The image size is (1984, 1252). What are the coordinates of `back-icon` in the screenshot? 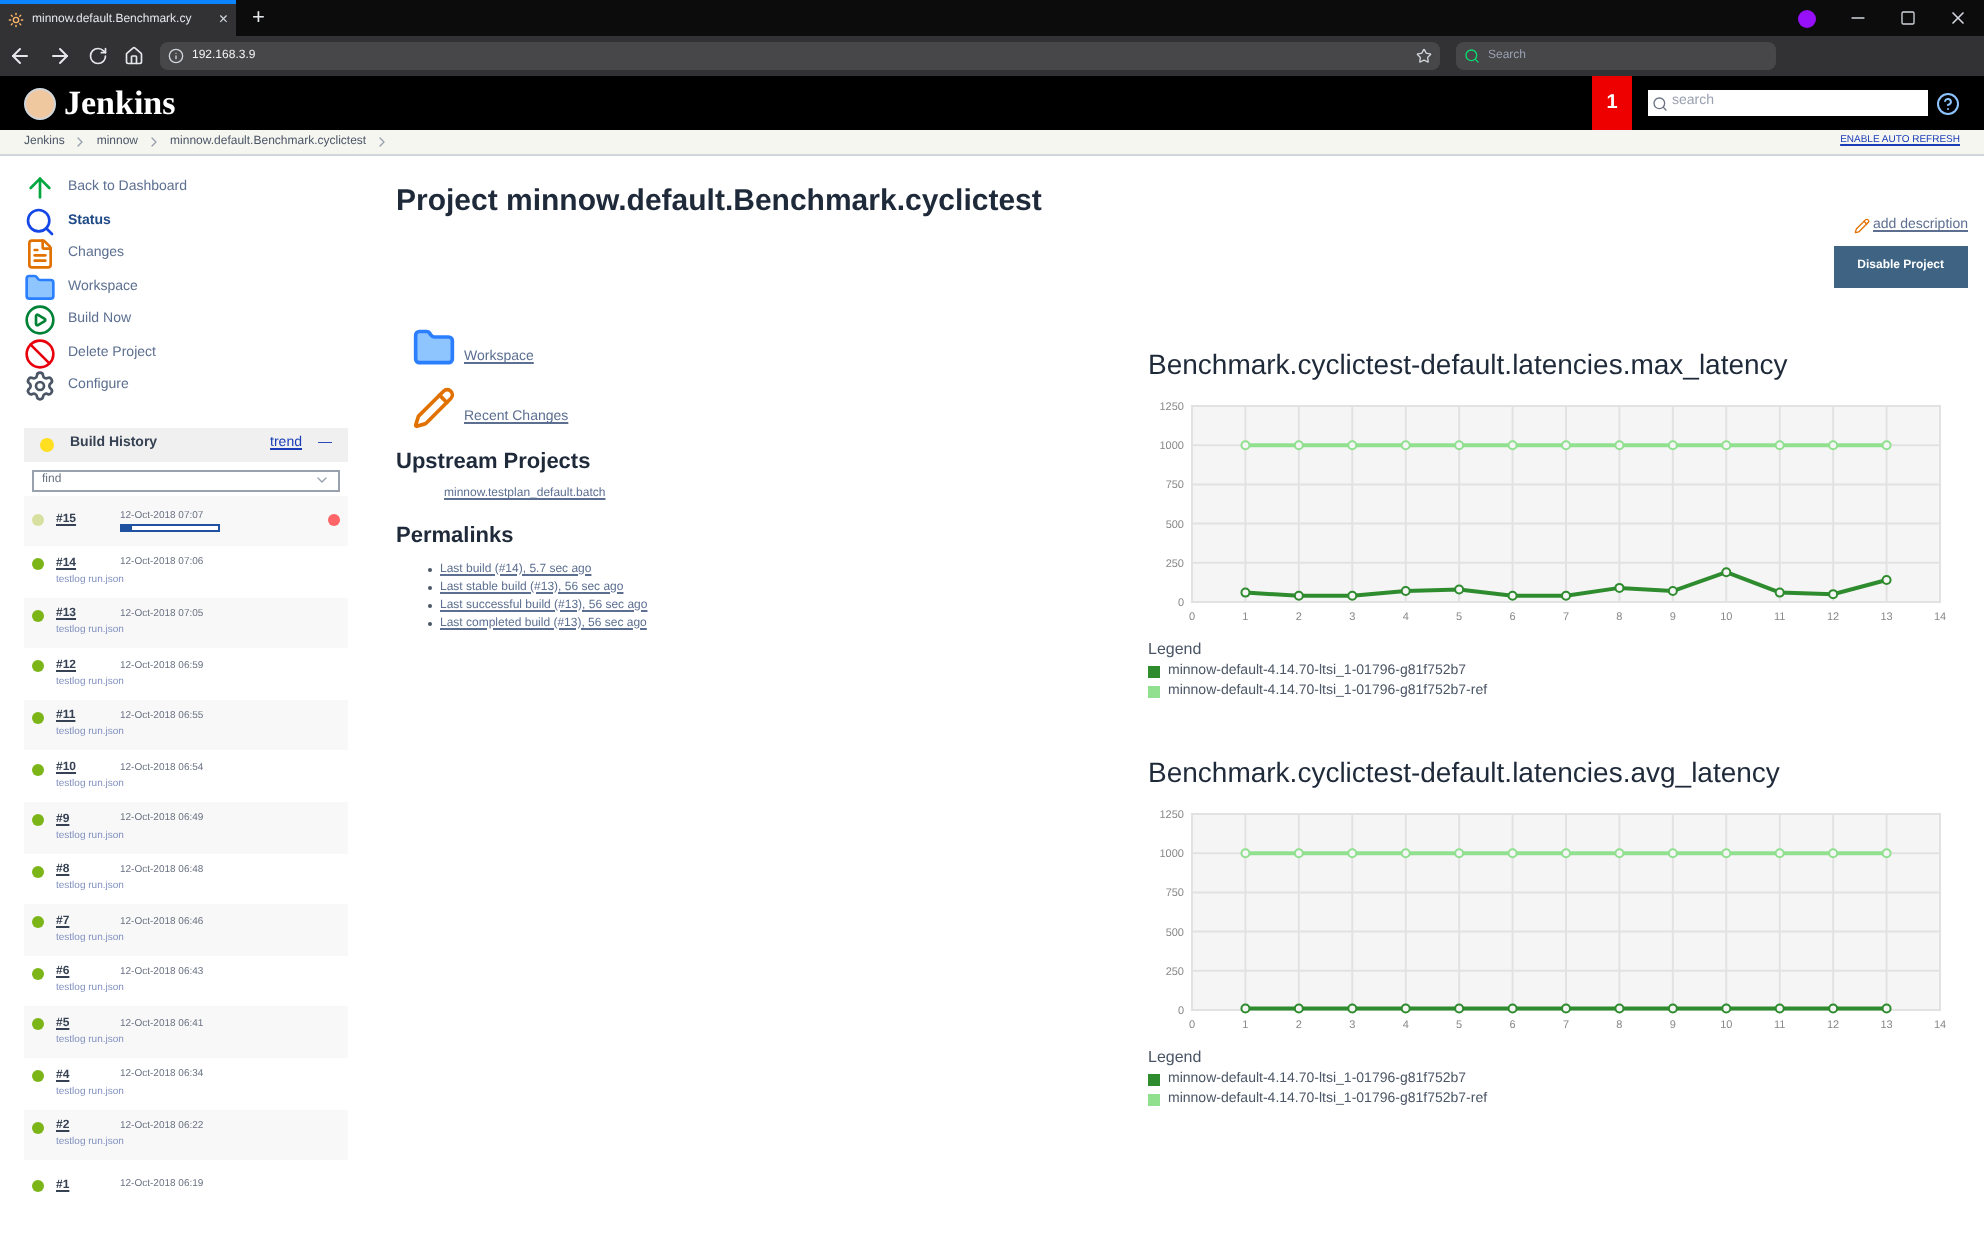 It's located at (20, 56).